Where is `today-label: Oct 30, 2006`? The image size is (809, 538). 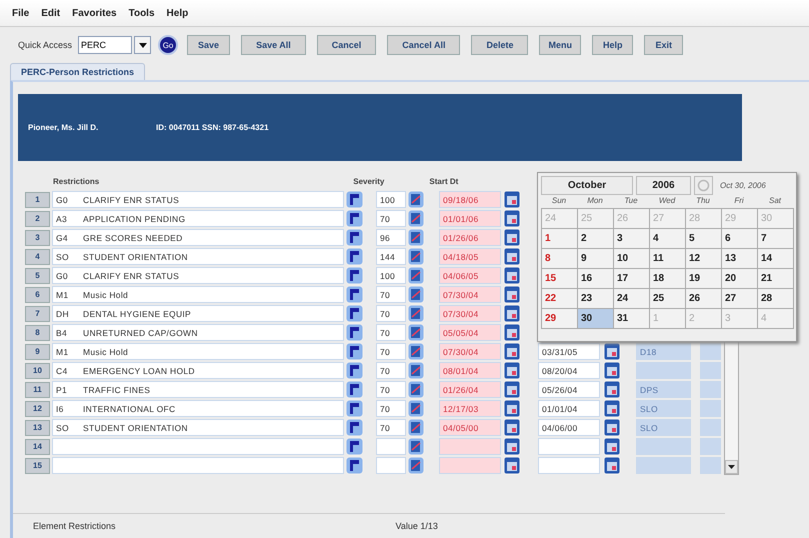
today-label: Oct 30, 2006 is located at coordinates (743, 185).